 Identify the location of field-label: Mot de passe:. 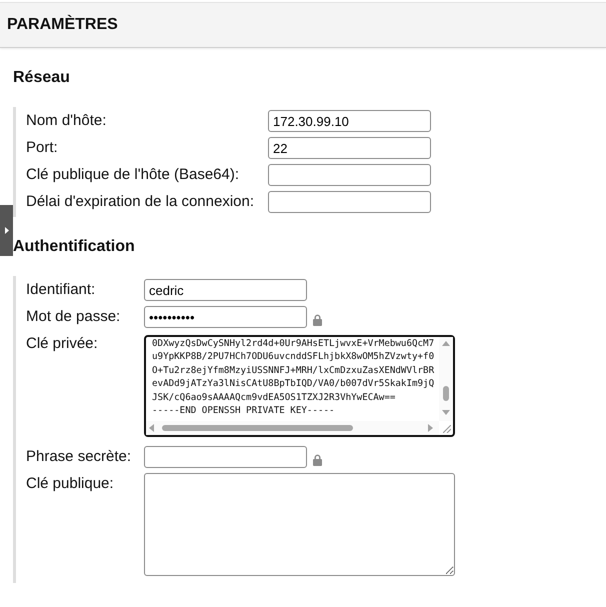
(73, 317).